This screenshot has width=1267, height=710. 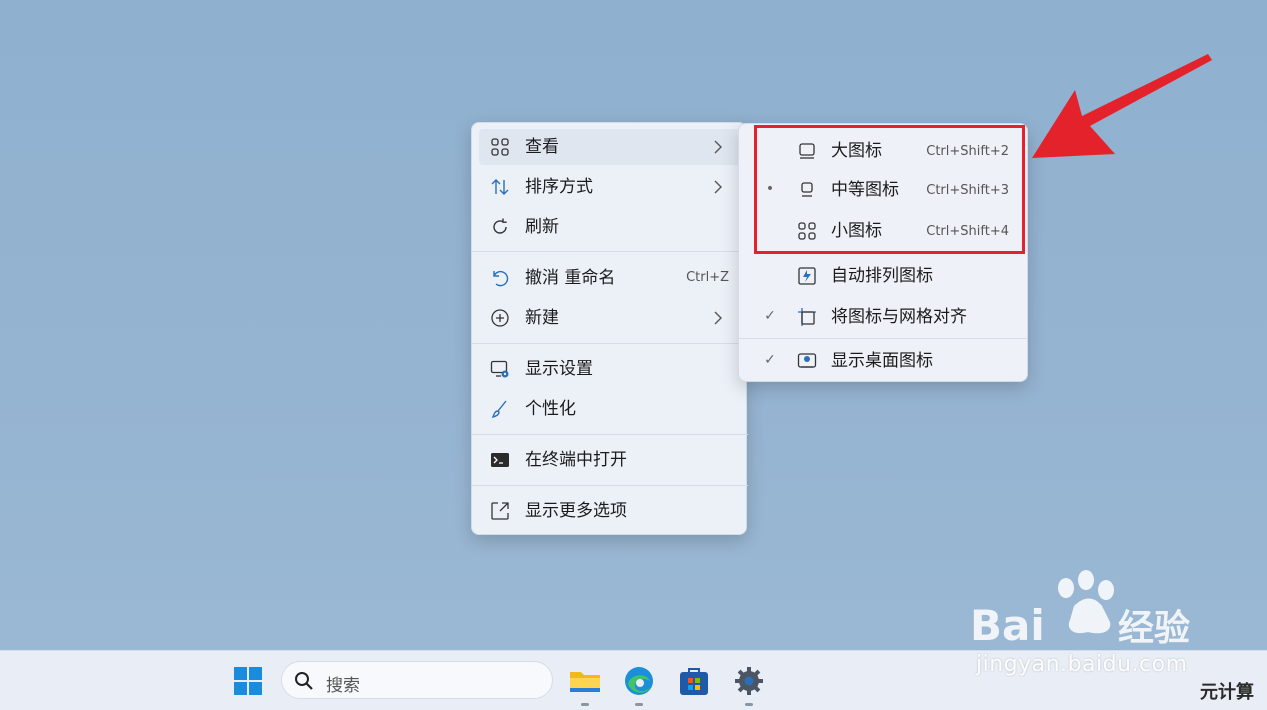 What do you see at coordinates (807, 231) in the screenshot?
I see `small-icons-icon` at bounding box center [807, 231].